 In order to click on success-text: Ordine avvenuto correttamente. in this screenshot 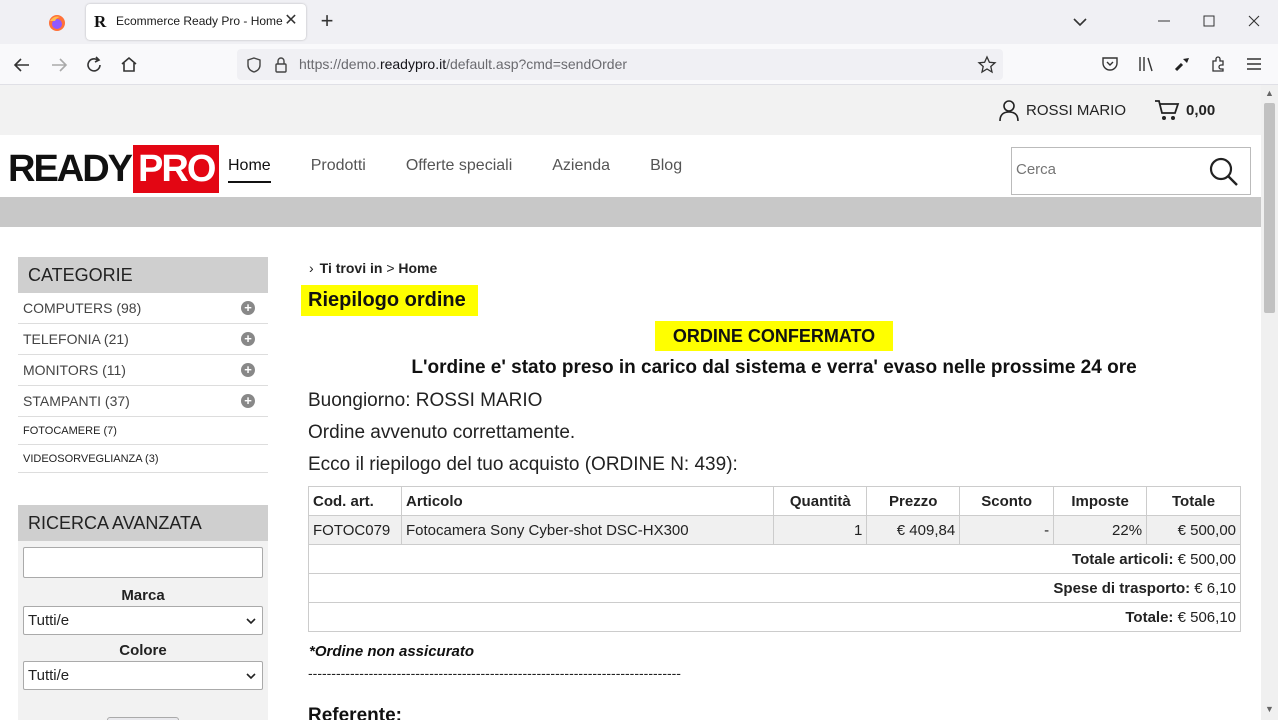, I will do `click(442, 432)`.